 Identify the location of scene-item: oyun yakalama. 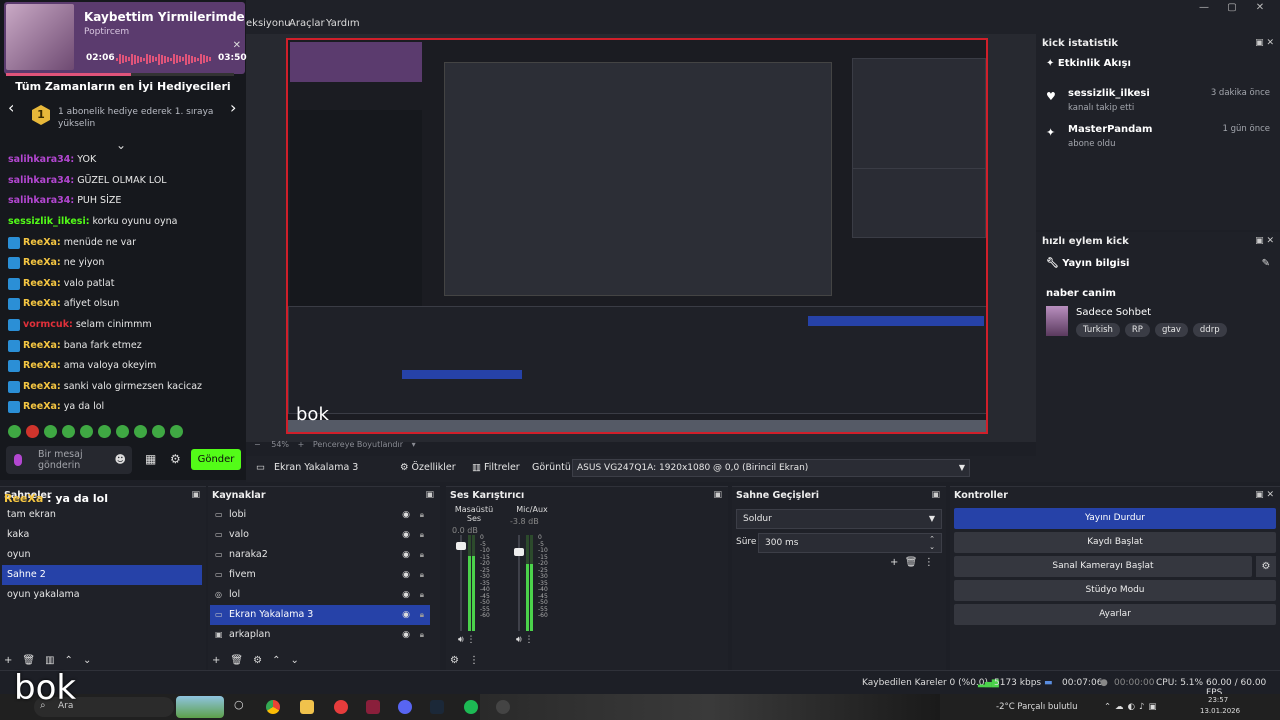
(102, 595).